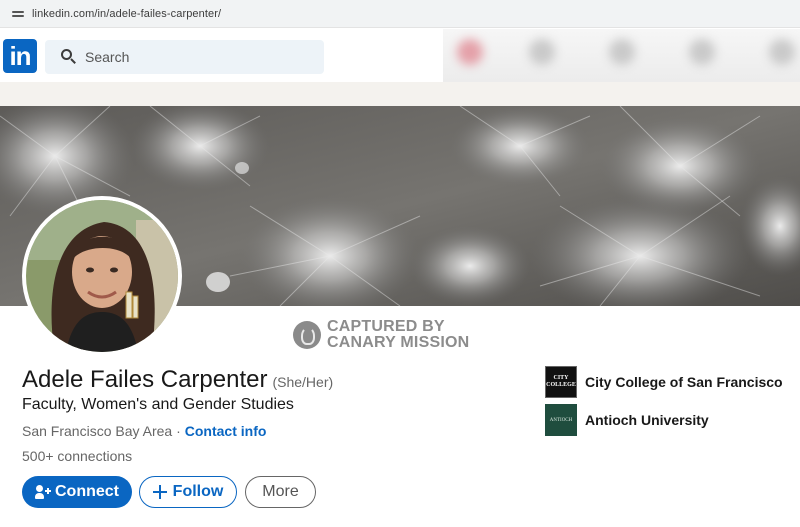  I want to click on connections-count: 500+ connections, so click(77, 456).